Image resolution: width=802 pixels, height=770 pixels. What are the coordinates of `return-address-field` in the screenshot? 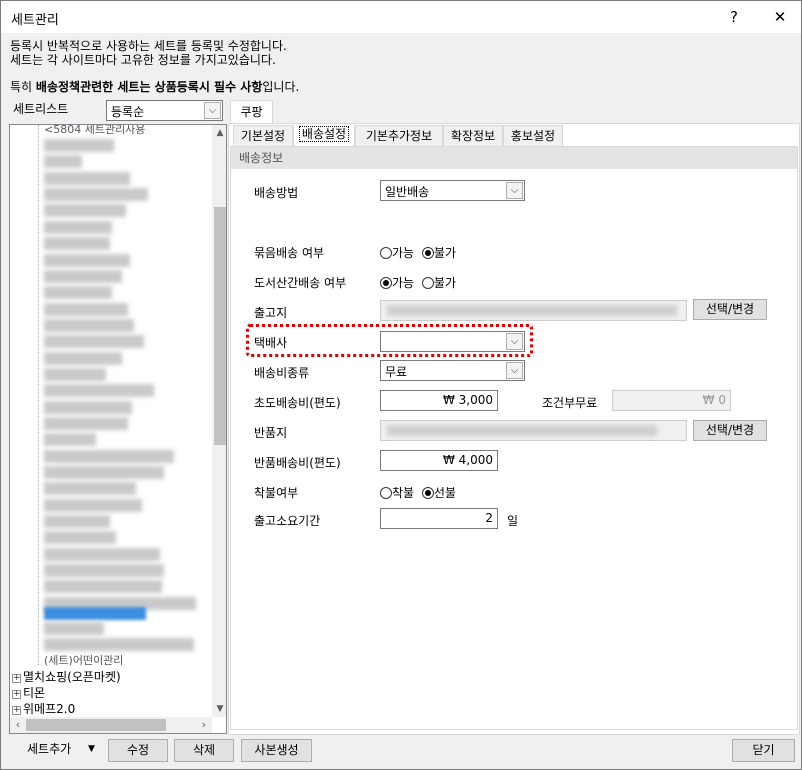 It's located at (533, 430).